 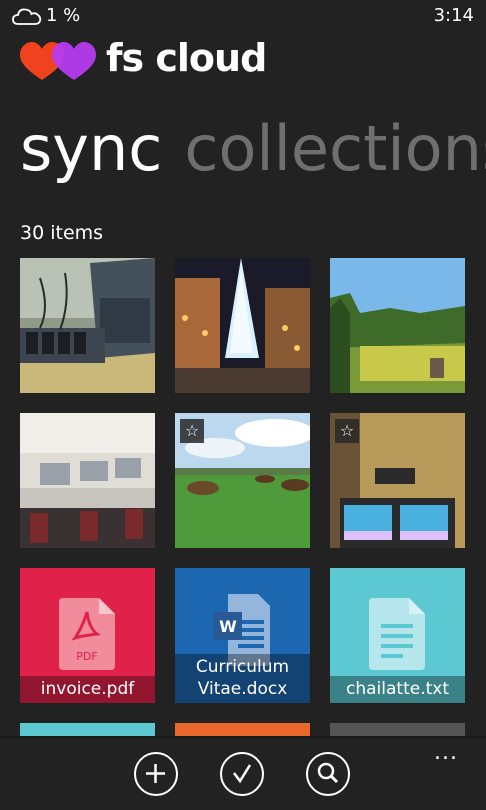 What do you see at coordinates (87, 689) in the screenshot?
I see `file-name: invoice.pdf` at bounding box center [87, 689].